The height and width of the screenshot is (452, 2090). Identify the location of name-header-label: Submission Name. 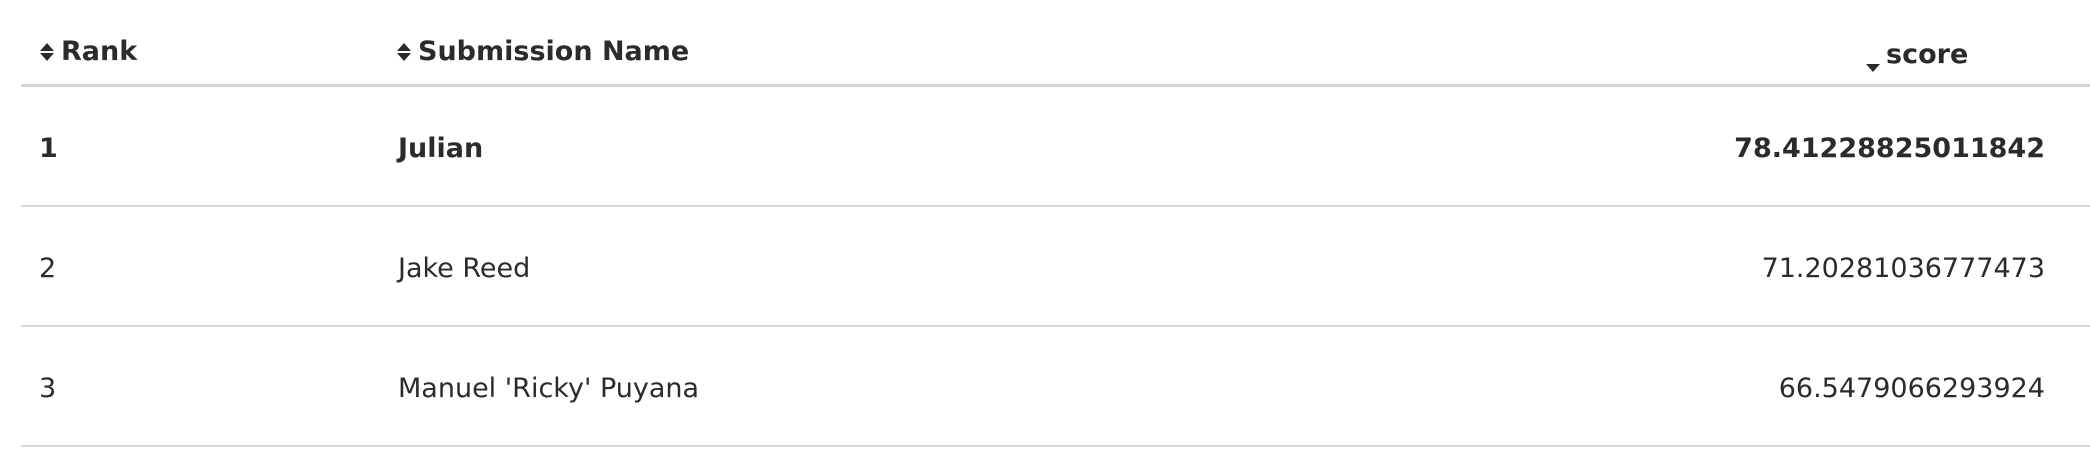
(554, 51).